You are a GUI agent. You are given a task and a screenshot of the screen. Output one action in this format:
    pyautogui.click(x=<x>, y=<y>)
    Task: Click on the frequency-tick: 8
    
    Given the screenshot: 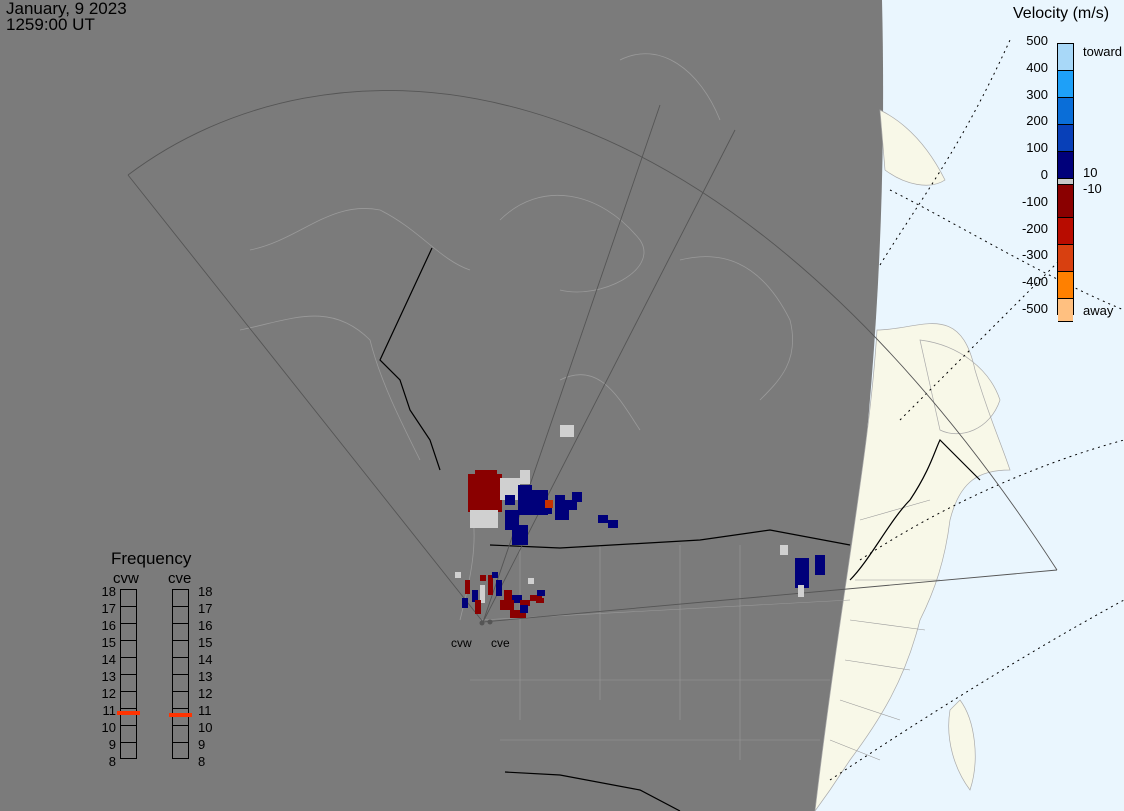 What is the action you would take?
    pyautogui.click(x=202, y=761)
    